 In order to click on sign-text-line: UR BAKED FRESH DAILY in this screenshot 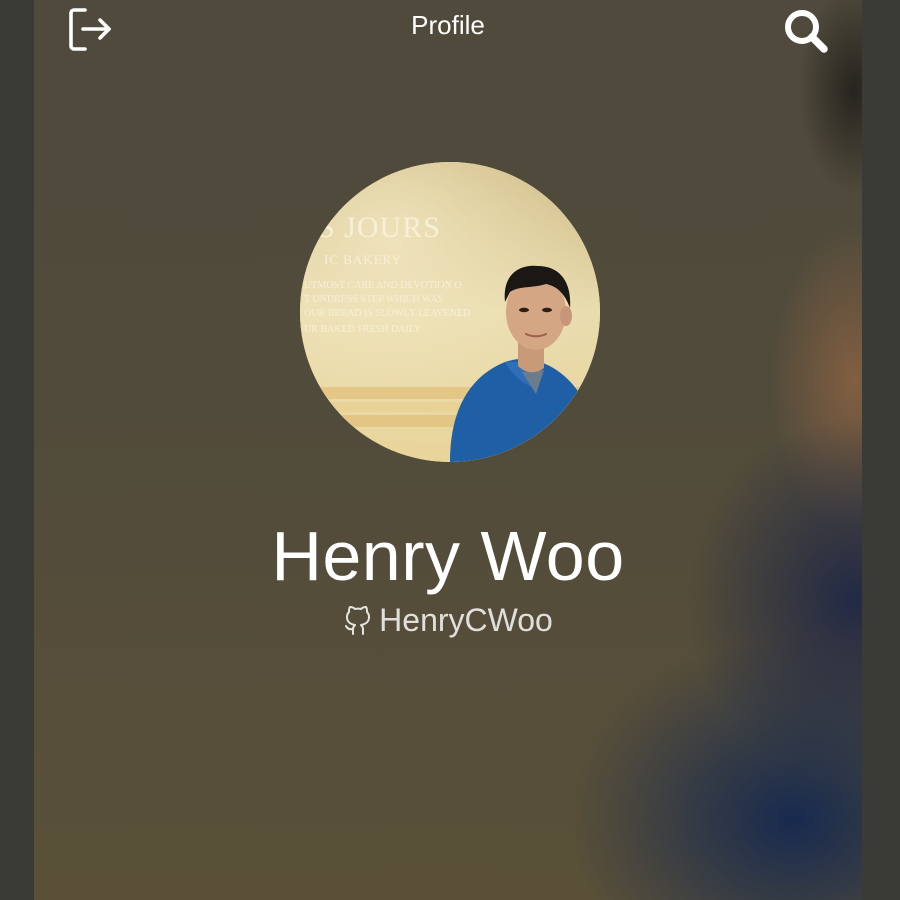, I will do `click(362, 329)`.